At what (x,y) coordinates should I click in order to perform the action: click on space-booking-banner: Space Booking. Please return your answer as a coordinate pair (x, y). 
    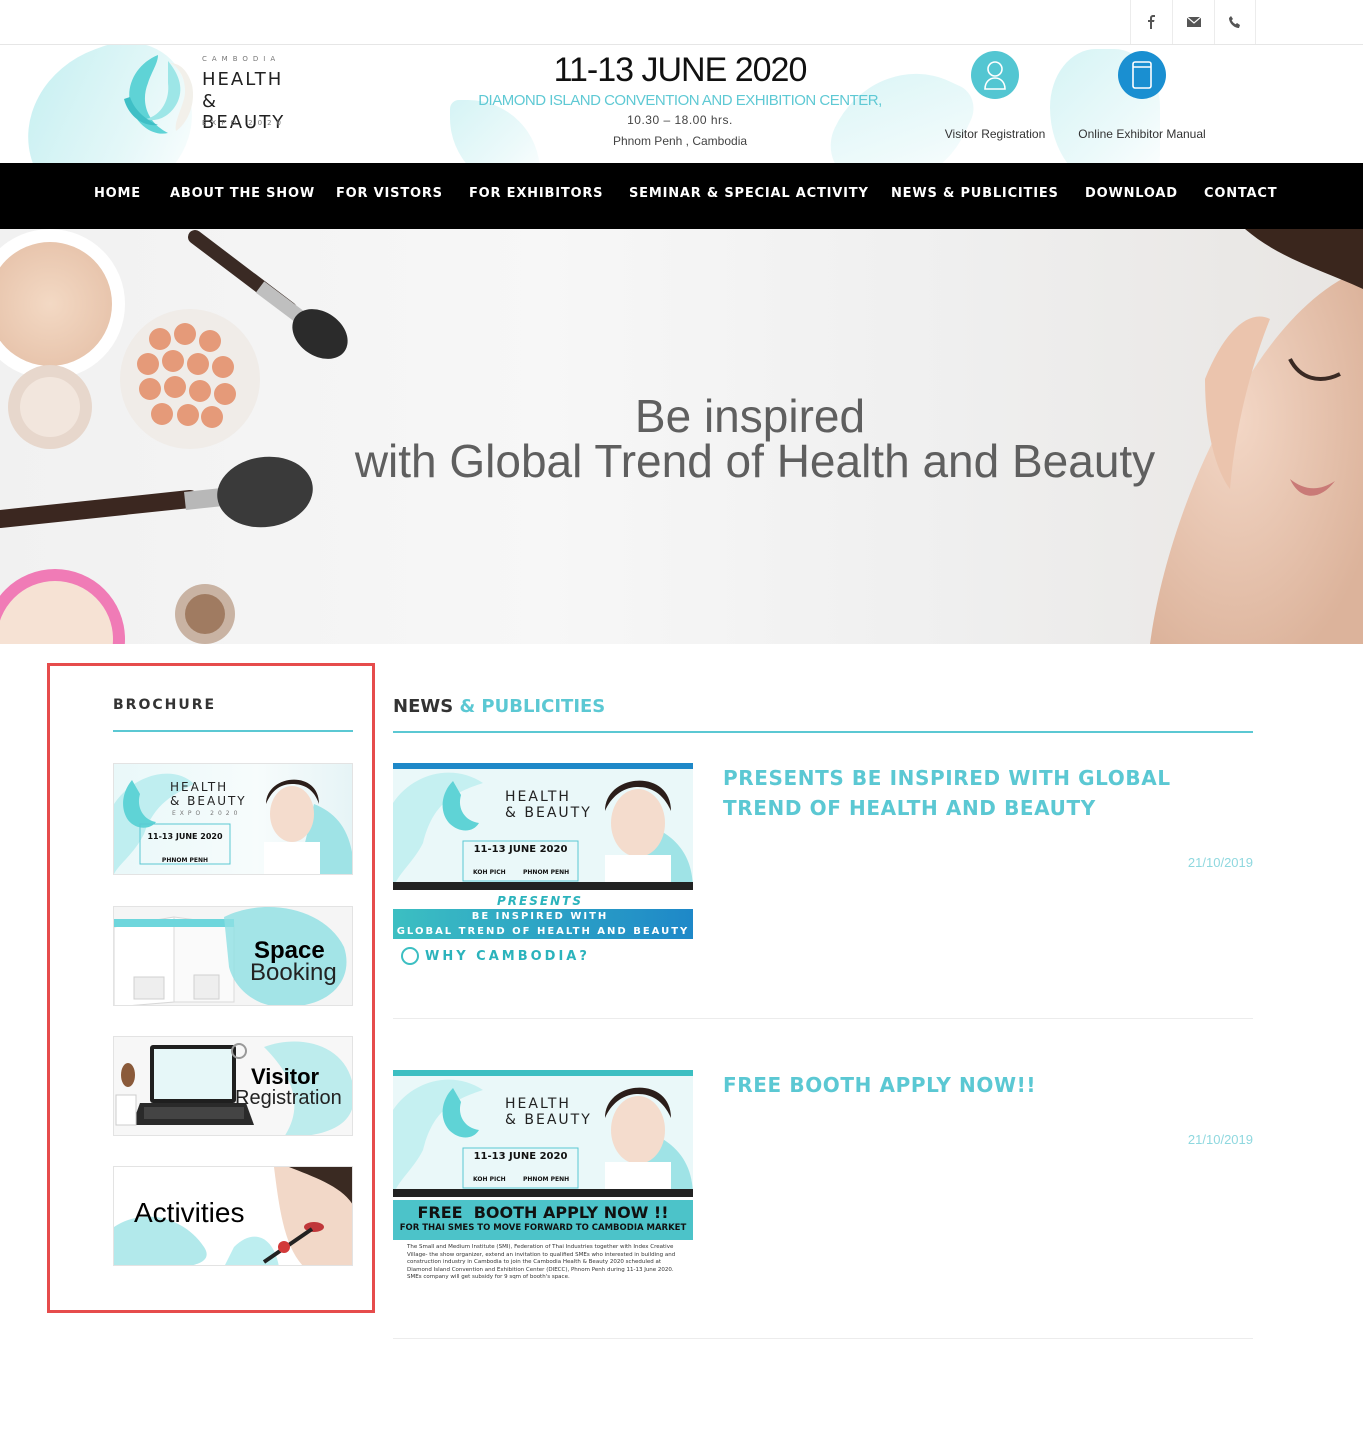
    Looking at the image, I should click on (233, 956).